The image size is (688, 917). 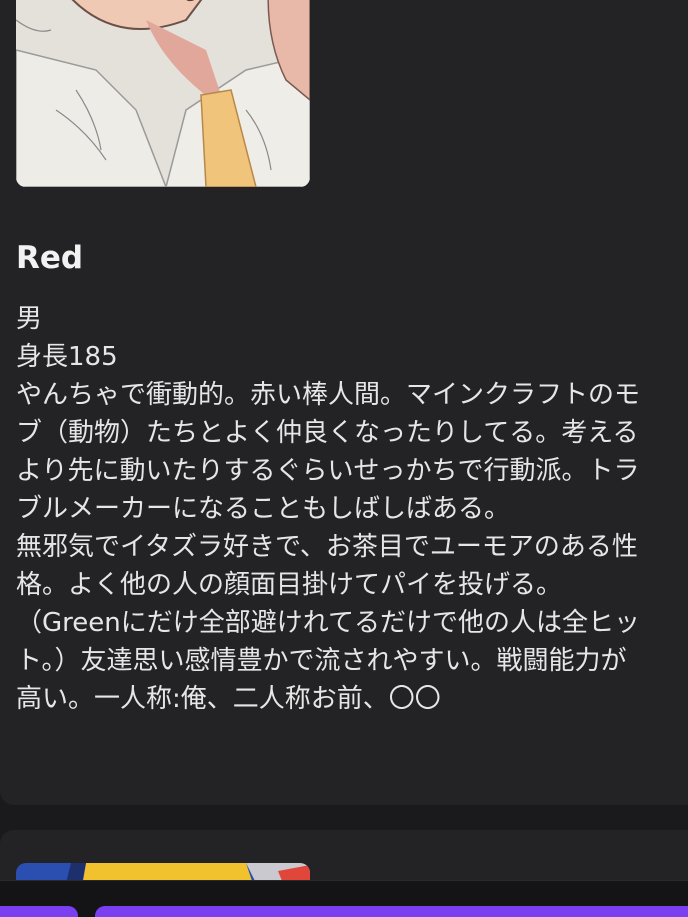 What do you see at coordinates (328, 623) in the screenshot?
I see `profile-line: （Greenにだけ全部避けれてるだけで他の人は全ヒッ` at bounding box center [328, 623].